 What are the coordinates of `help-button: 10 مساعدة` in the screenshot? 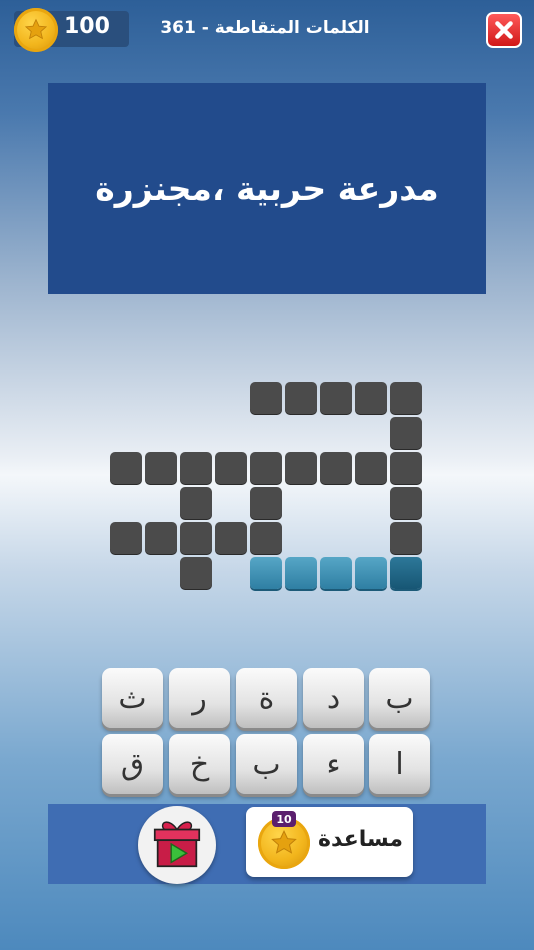 It's located at (329, 842).